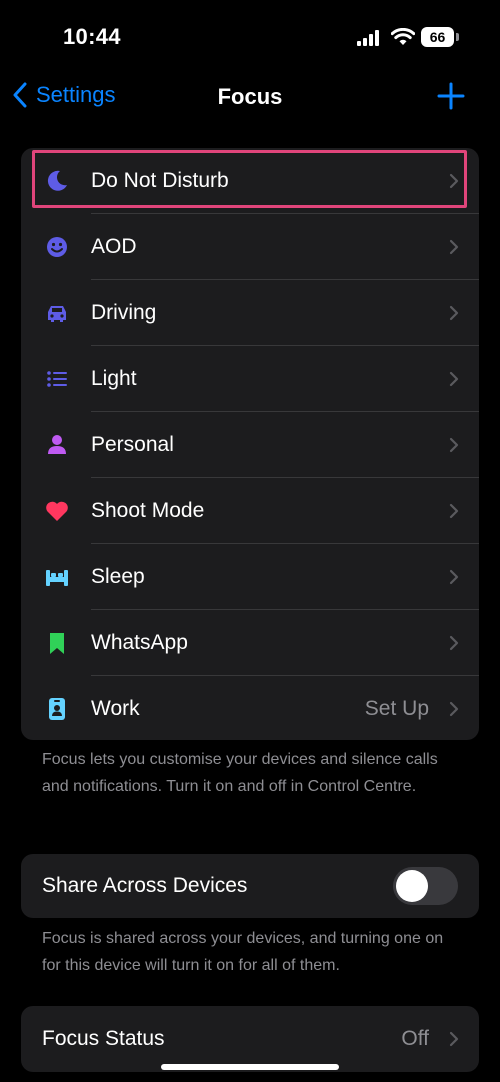 The height and width of the screenshot is (1082, 500). What do you see at coordinates (57, 709) in the screenshot?
I see `badge-icon` at bounding box center [57, 709].